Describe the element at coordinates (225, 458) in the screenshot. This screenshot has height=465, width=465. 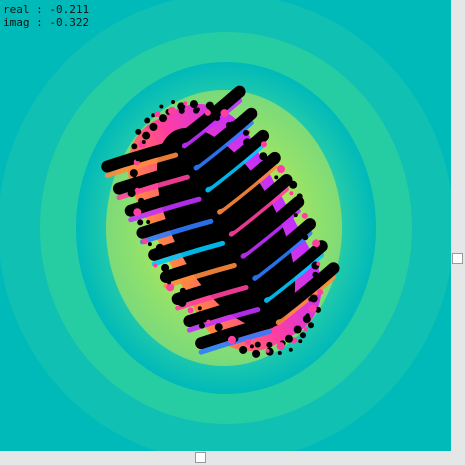
I see `horizontal-scrollbar` at that location.